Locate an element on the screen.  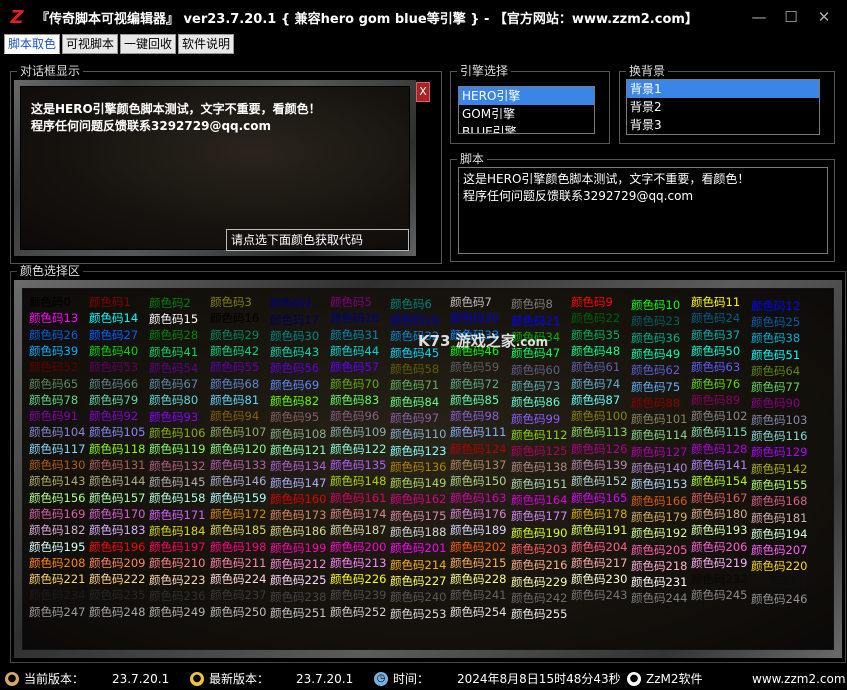
color-code-item: 颜色码78 is located at coordinates (53, 400).